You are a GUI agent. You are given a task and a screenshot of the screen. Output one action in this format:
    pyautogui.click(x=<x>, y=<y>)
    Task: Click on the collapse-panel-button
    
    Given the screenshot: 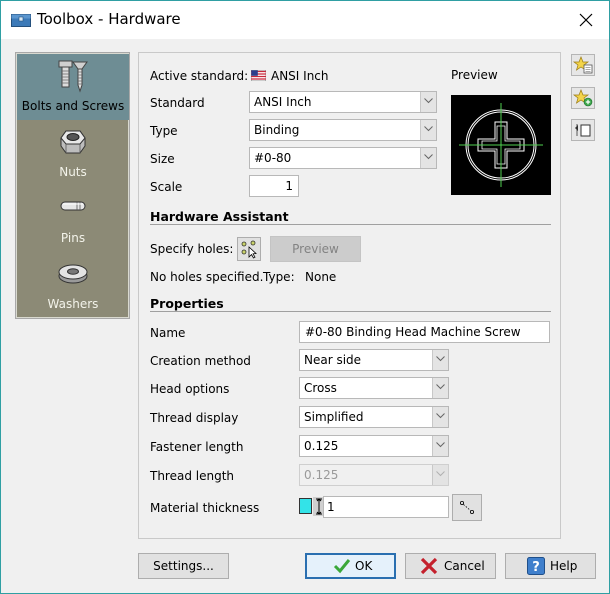 What is the action you would take?
    pyautogui.click(x=583, y=130)
    